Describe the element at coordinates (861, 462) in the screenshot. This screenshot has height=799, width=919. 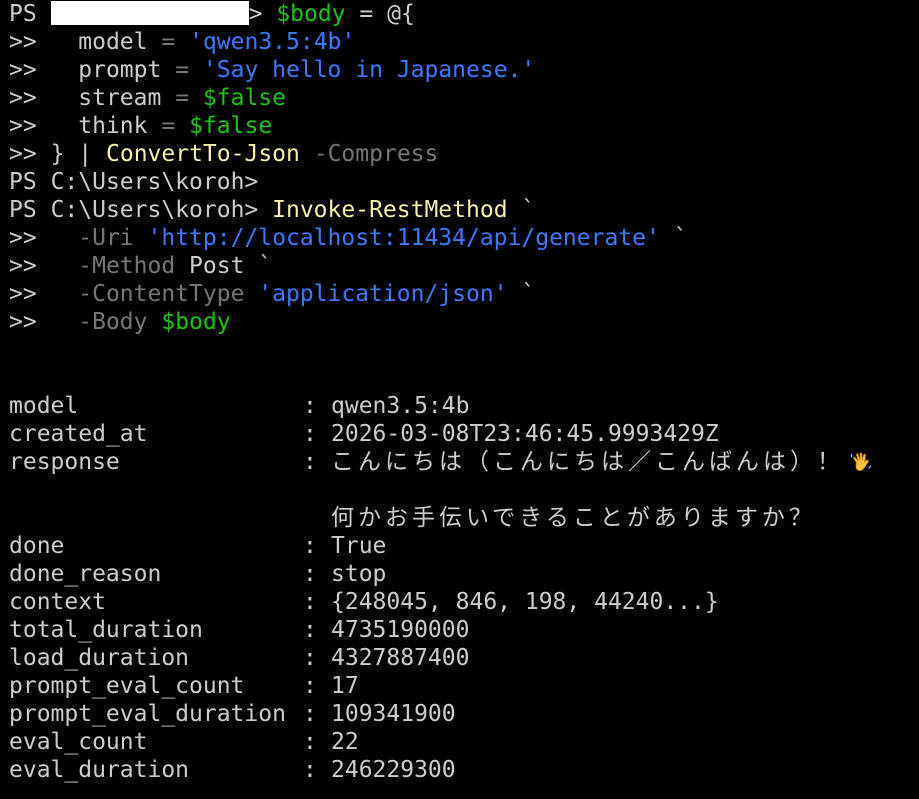
I see `waving-hand-icon` at that location.